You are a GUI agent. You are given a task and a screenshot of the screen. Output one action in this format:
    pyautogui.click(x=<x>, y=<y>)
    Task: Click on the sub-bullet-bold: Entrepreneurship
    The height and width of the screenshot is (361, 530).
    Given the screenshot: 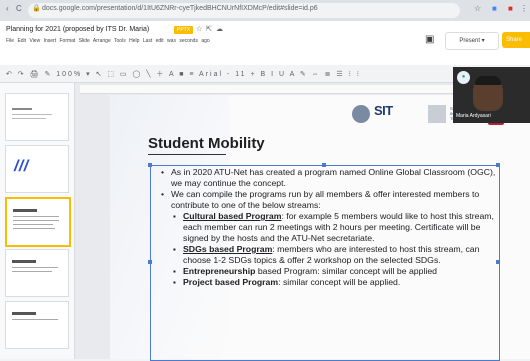 What is the action you would take?
    pyautogui.click(x=219, y=271)
    